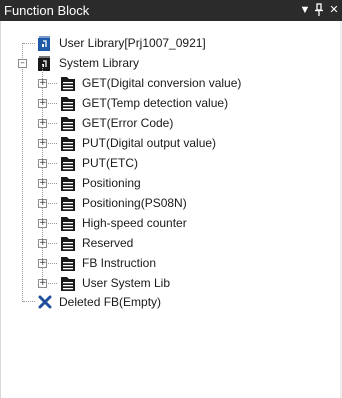  Describe the element at coordinates (22, 63) in the screenshot. I see `system-library-expander: –` at that location.